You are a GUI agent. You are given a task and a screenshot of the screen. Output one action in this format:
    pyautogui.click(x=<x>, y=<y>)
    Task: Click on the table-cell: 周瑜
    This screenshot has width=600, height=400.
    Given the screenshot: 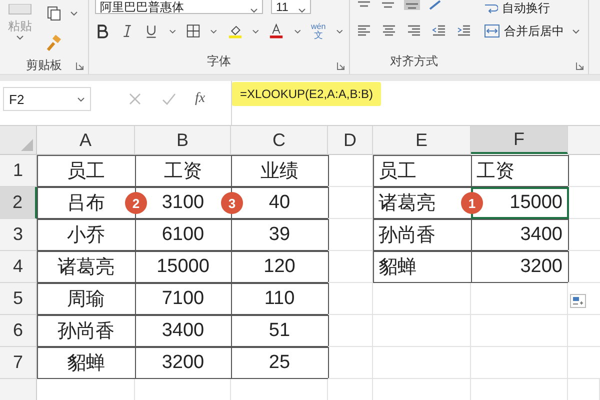 What is the action you would take?
    pyautogui.click(x=86, y=298)
    